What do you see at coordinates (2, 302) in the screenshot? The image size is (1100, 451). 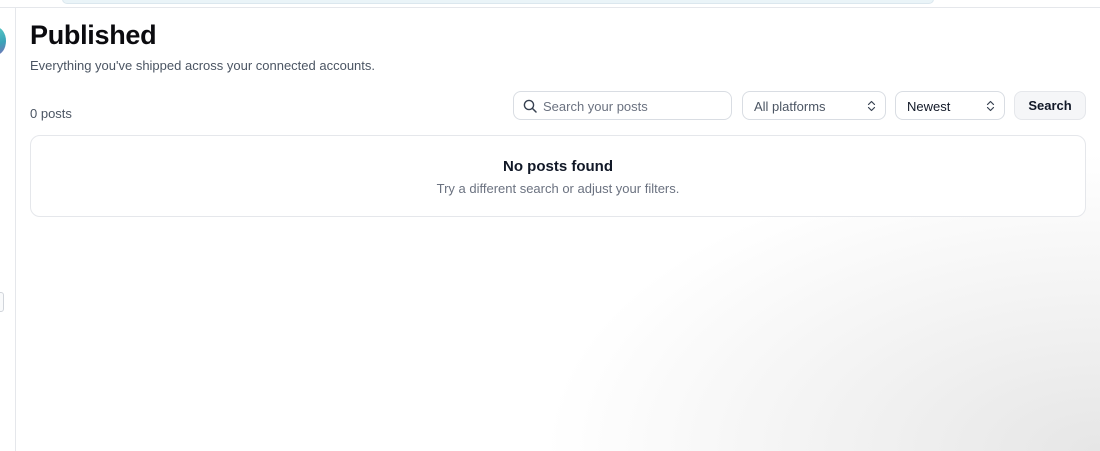 I see `sidebar-resize-handle` at bounding box center [2, 302].